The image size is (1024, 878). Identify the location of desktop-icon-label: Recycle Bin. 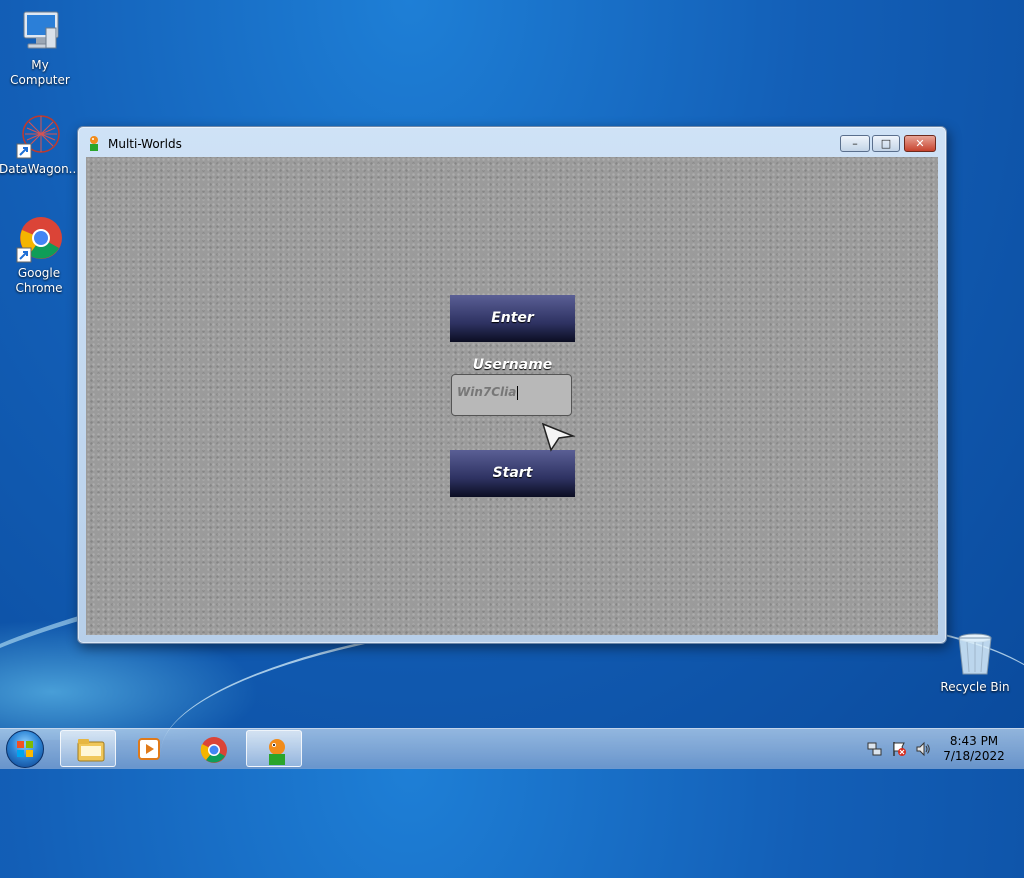
(975, 687).